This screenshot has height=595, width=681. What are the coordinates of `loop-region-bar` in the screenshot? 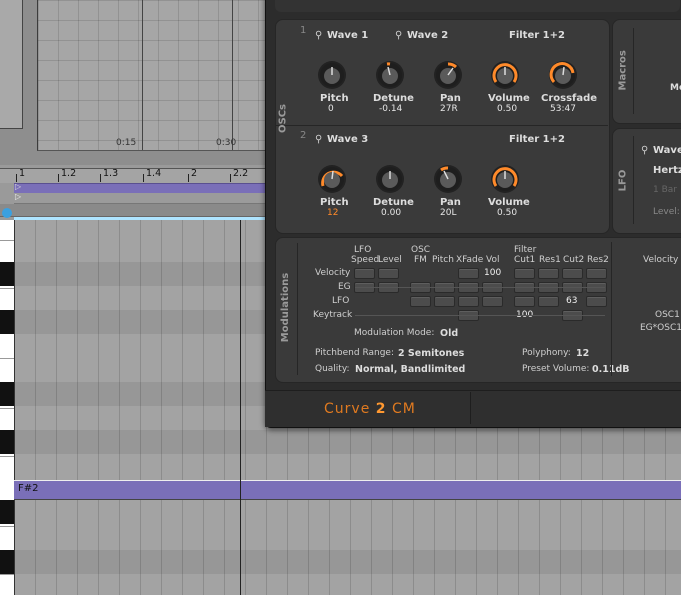 It's located at (144, 198).